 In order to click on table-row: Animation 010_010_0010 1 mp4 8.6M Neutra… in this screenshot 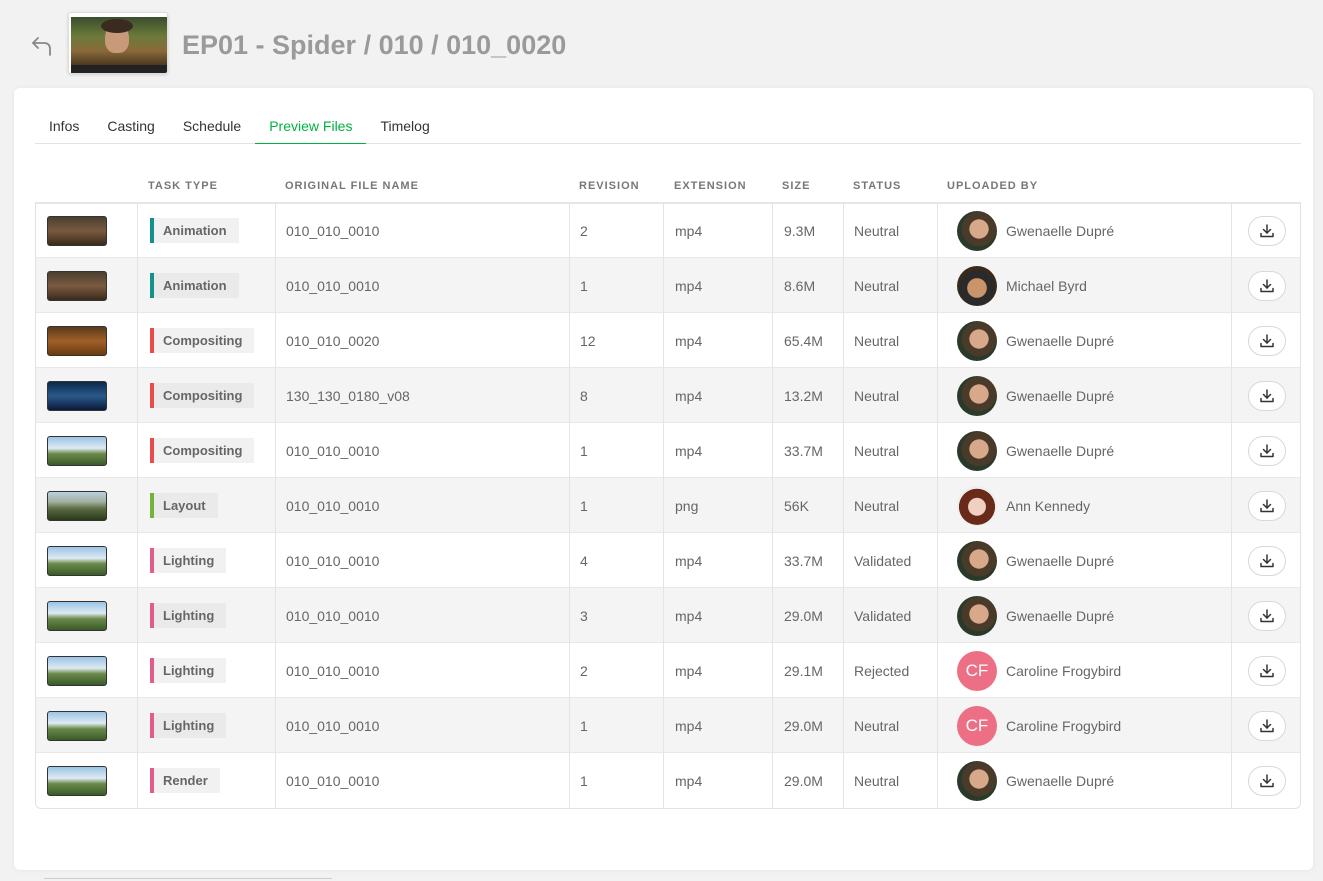, I will do `click(668, 285)`.